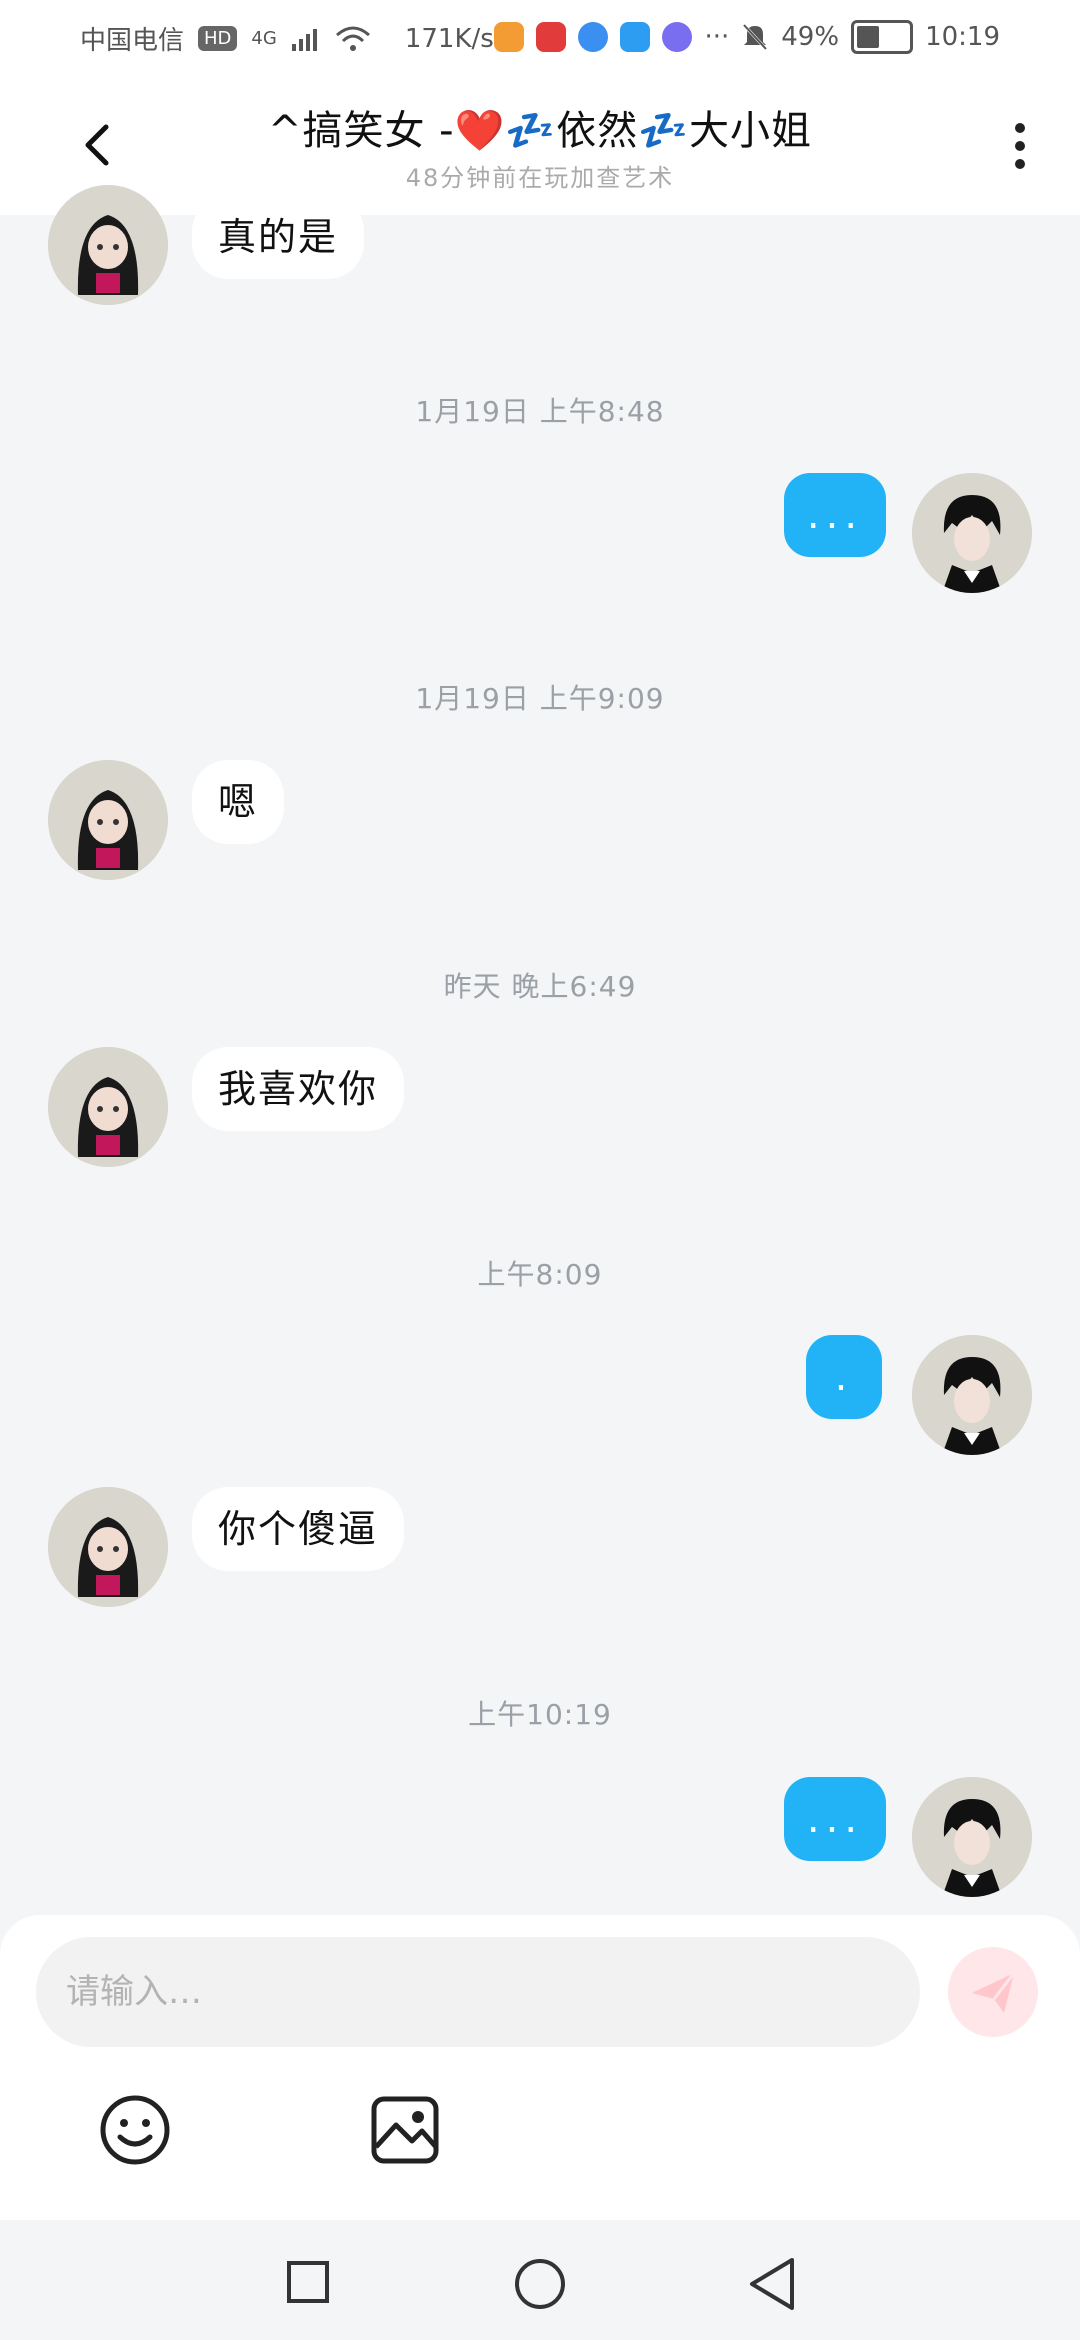 This screenshot has height=2340, width=1080. I want to click on timestamp: 上午8:09, so click(540, 1274).